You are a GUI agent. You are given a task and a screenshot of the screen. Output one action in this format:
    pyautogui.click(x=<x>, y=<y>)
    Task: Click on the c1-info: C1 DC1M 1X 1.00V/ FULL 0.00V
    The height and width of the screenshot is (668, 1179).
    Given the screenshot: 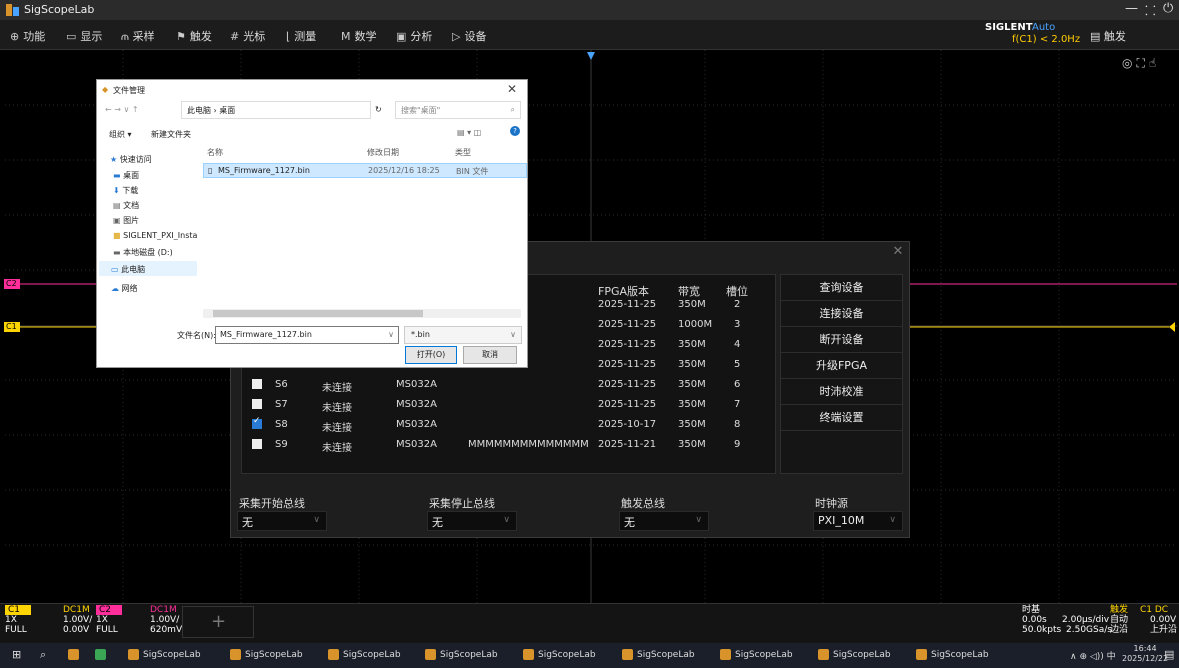 What is the action you would take?
    pyautogui.click(x=49, y=624)
    